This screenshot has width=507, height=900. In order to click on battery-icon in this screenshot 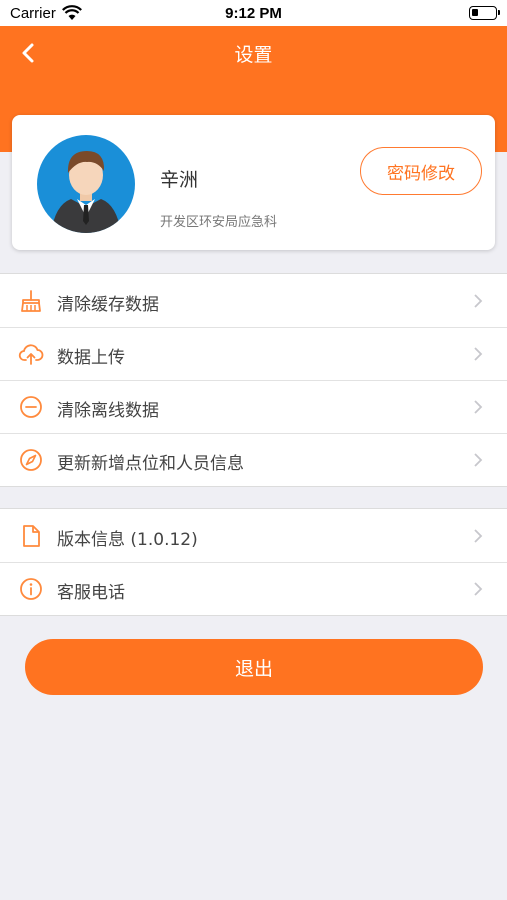, I will do `click(484, 13)`.